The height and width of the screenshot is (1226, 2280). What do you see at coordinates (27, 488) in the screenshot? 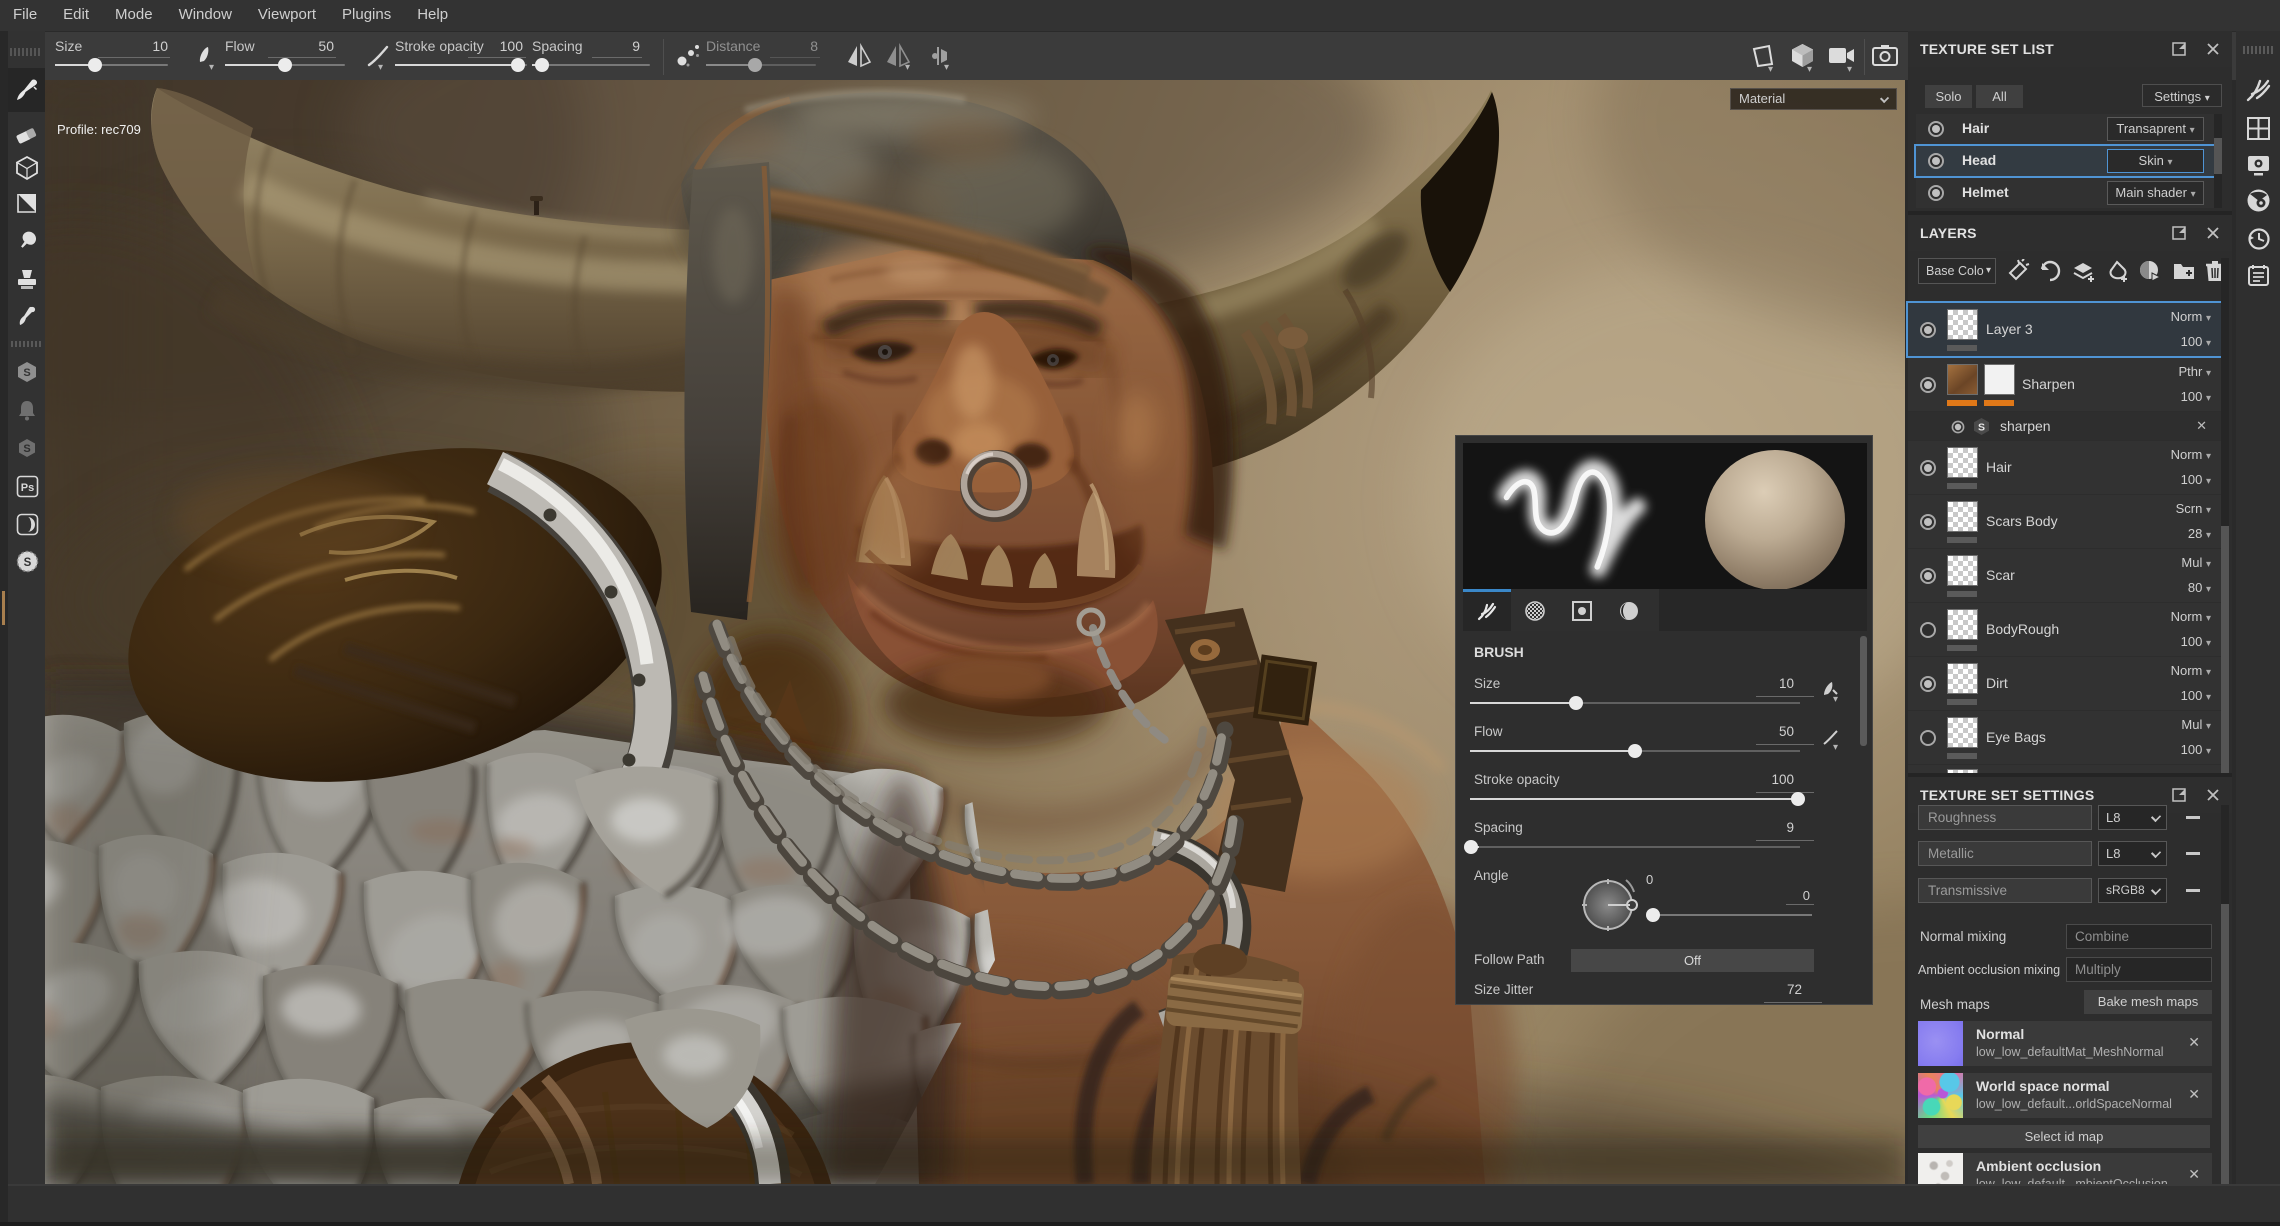
I see `svg-text: Ps` at bounding box center [27, 488].